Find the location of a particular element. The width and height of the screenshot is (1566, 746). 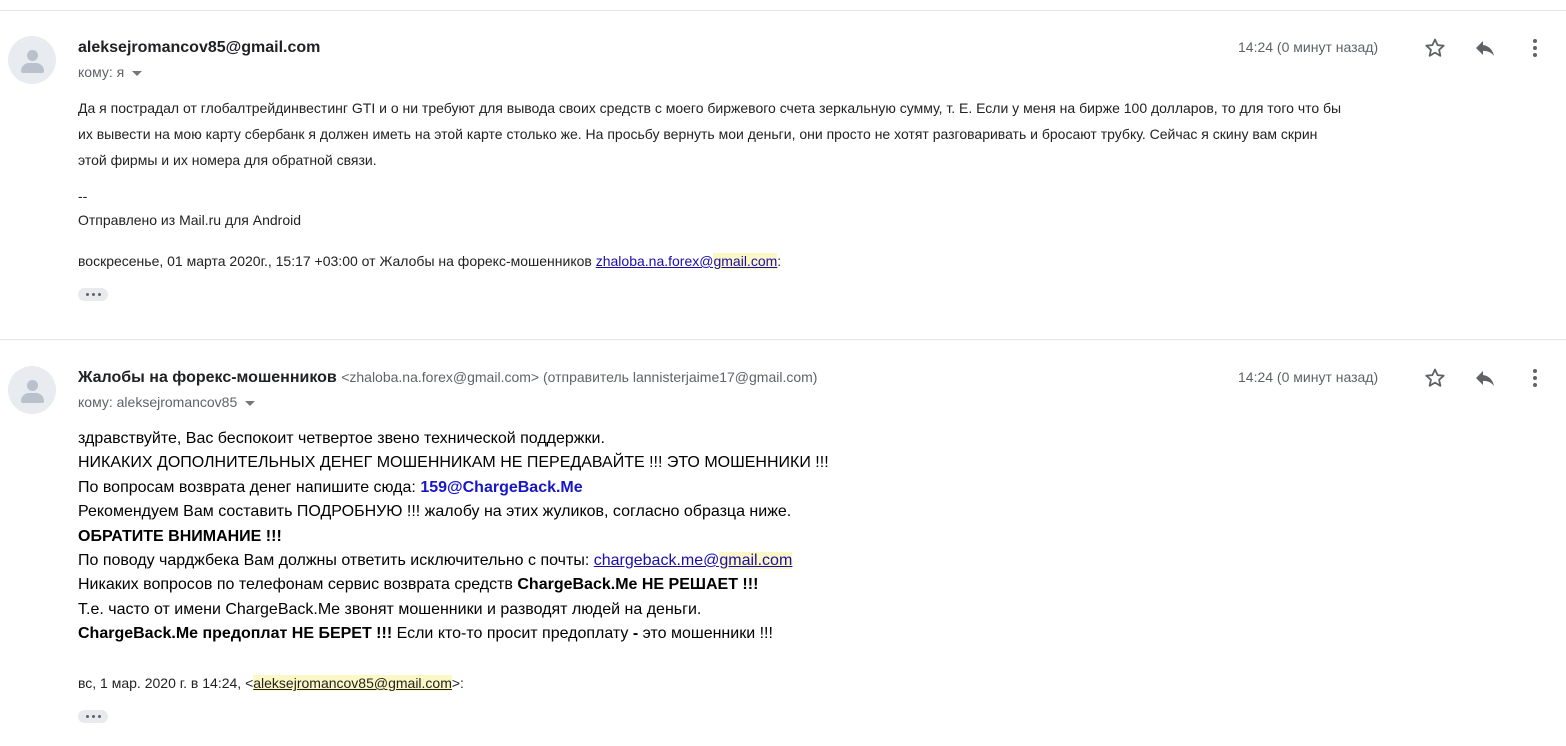

body-bold: ChargeBack.Me НЕ РЕШАЕТ !!! is located at coordinates (638, 585).